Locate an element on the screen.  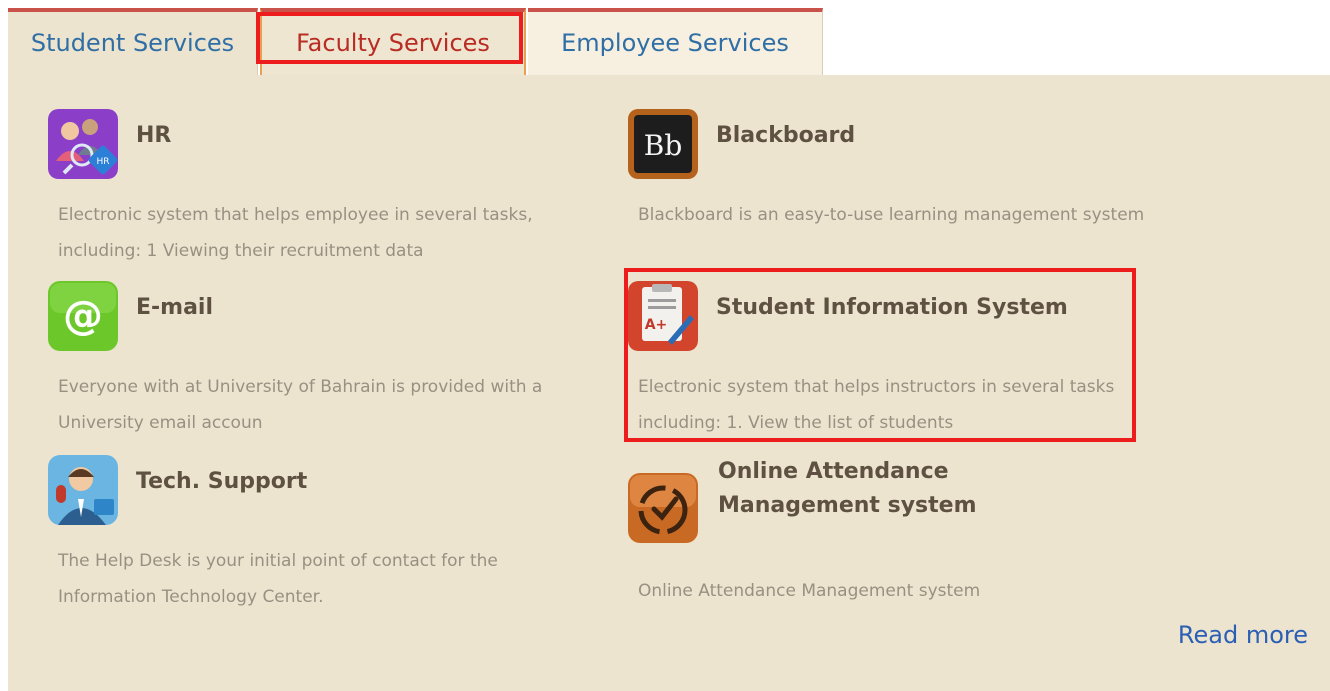
service-sis-title: Student Information System is located at coordinates (926, 308).